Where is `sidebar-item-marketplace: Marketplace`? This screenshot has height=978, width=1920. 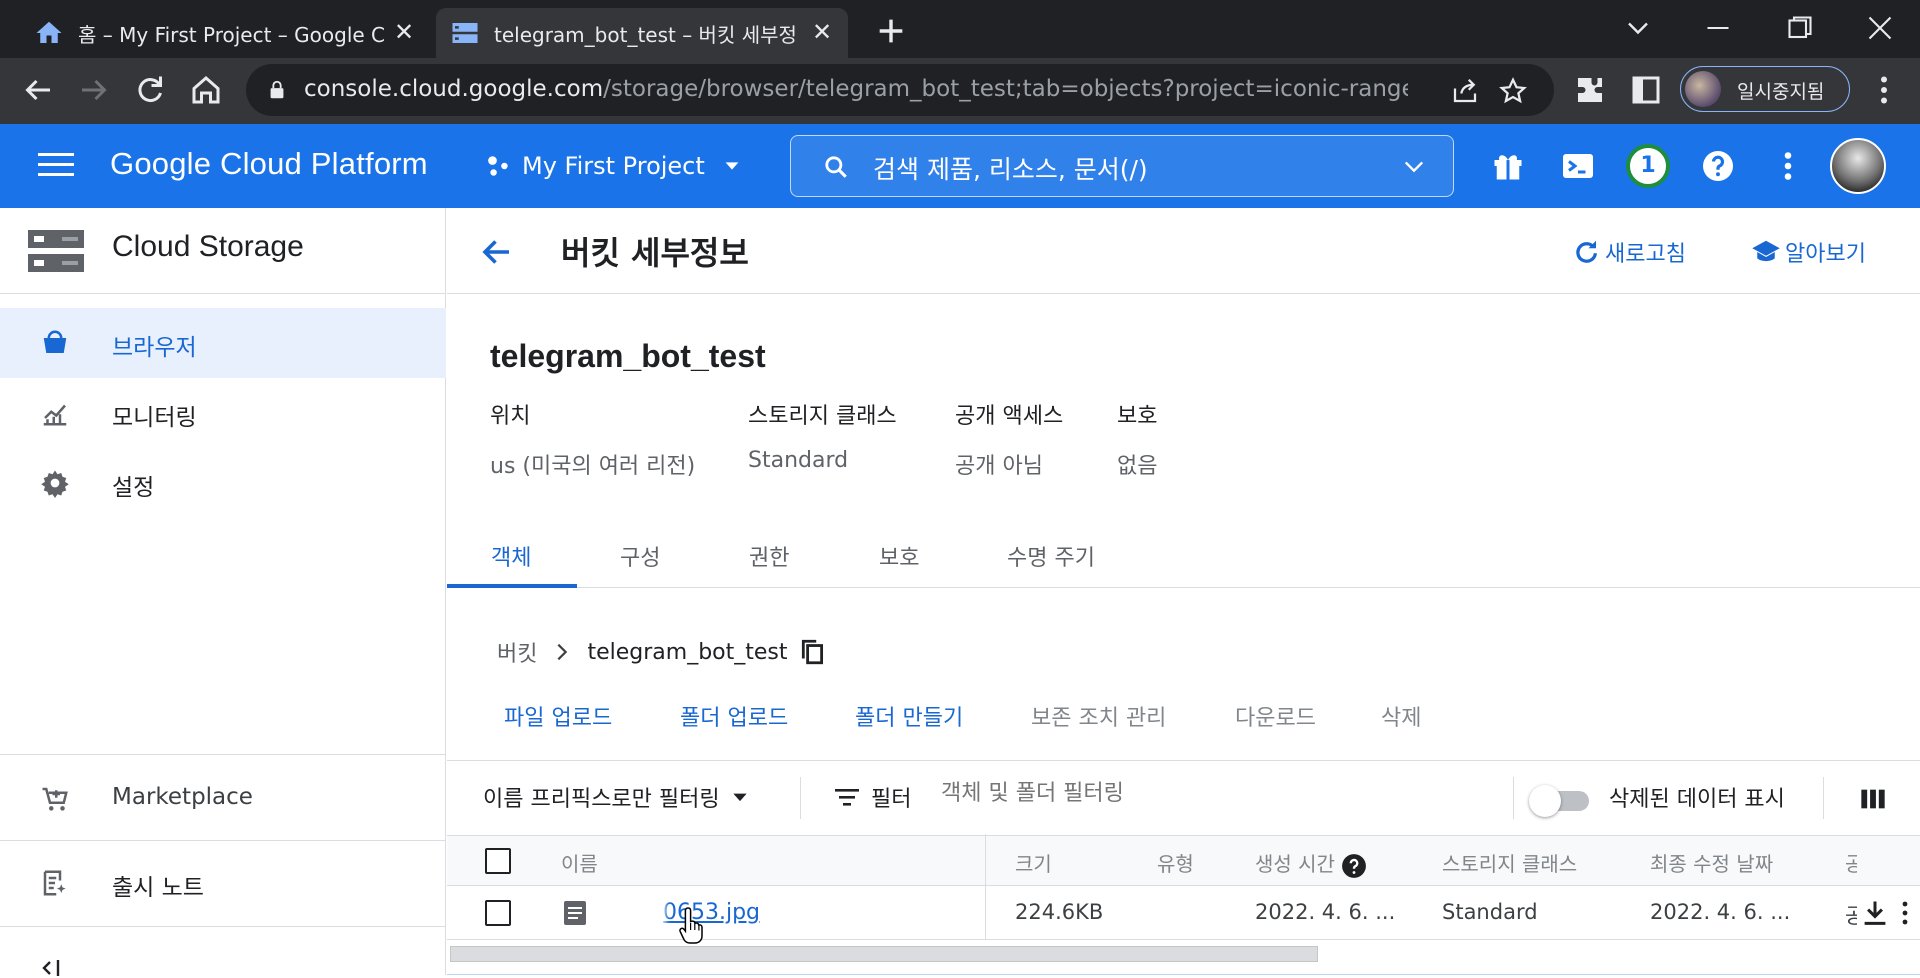 sidebar-item-marketplace: Marketplace is located at coordinates (223, 799).